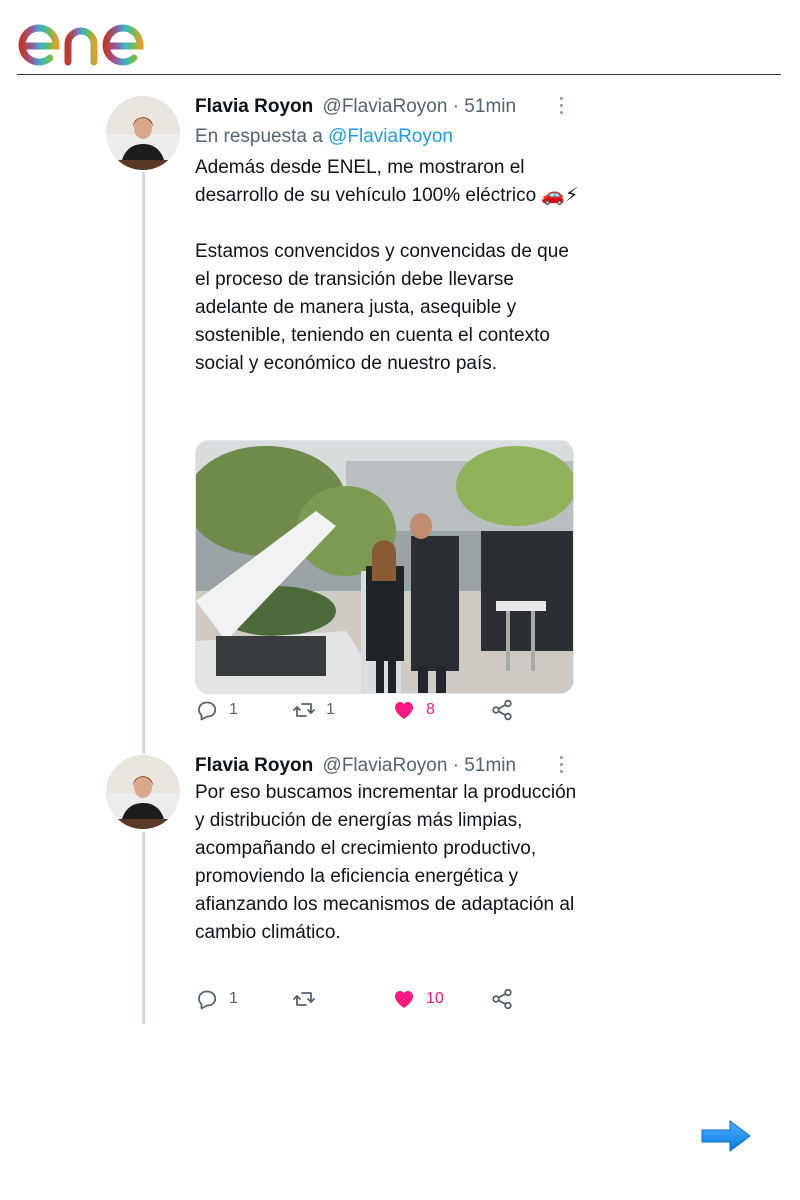 This screenshot has width=800, height=1200. Describe the element at coordinates (418, 999) in the screenshot. I see `like-button: 10` at that location.